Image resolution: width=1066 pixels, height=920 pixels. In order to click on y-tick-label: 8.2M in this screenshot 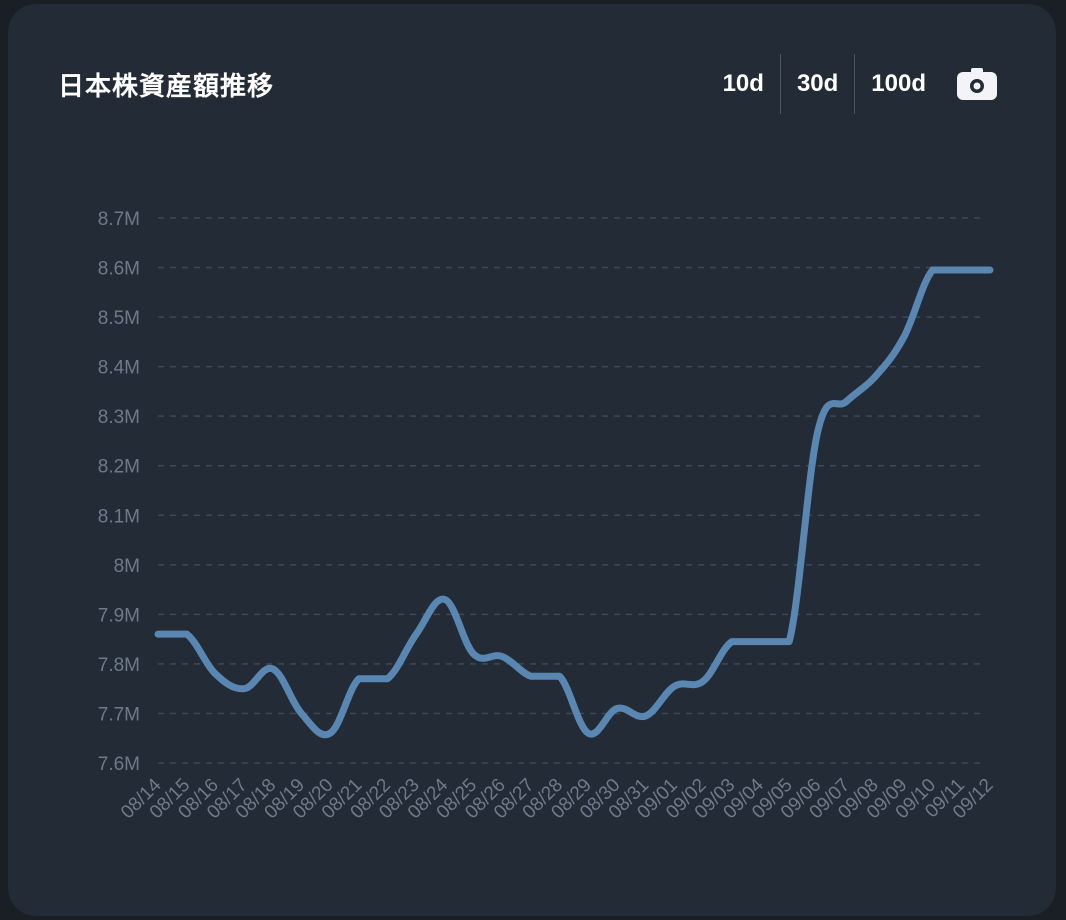, I will do `click(119, 467)`.